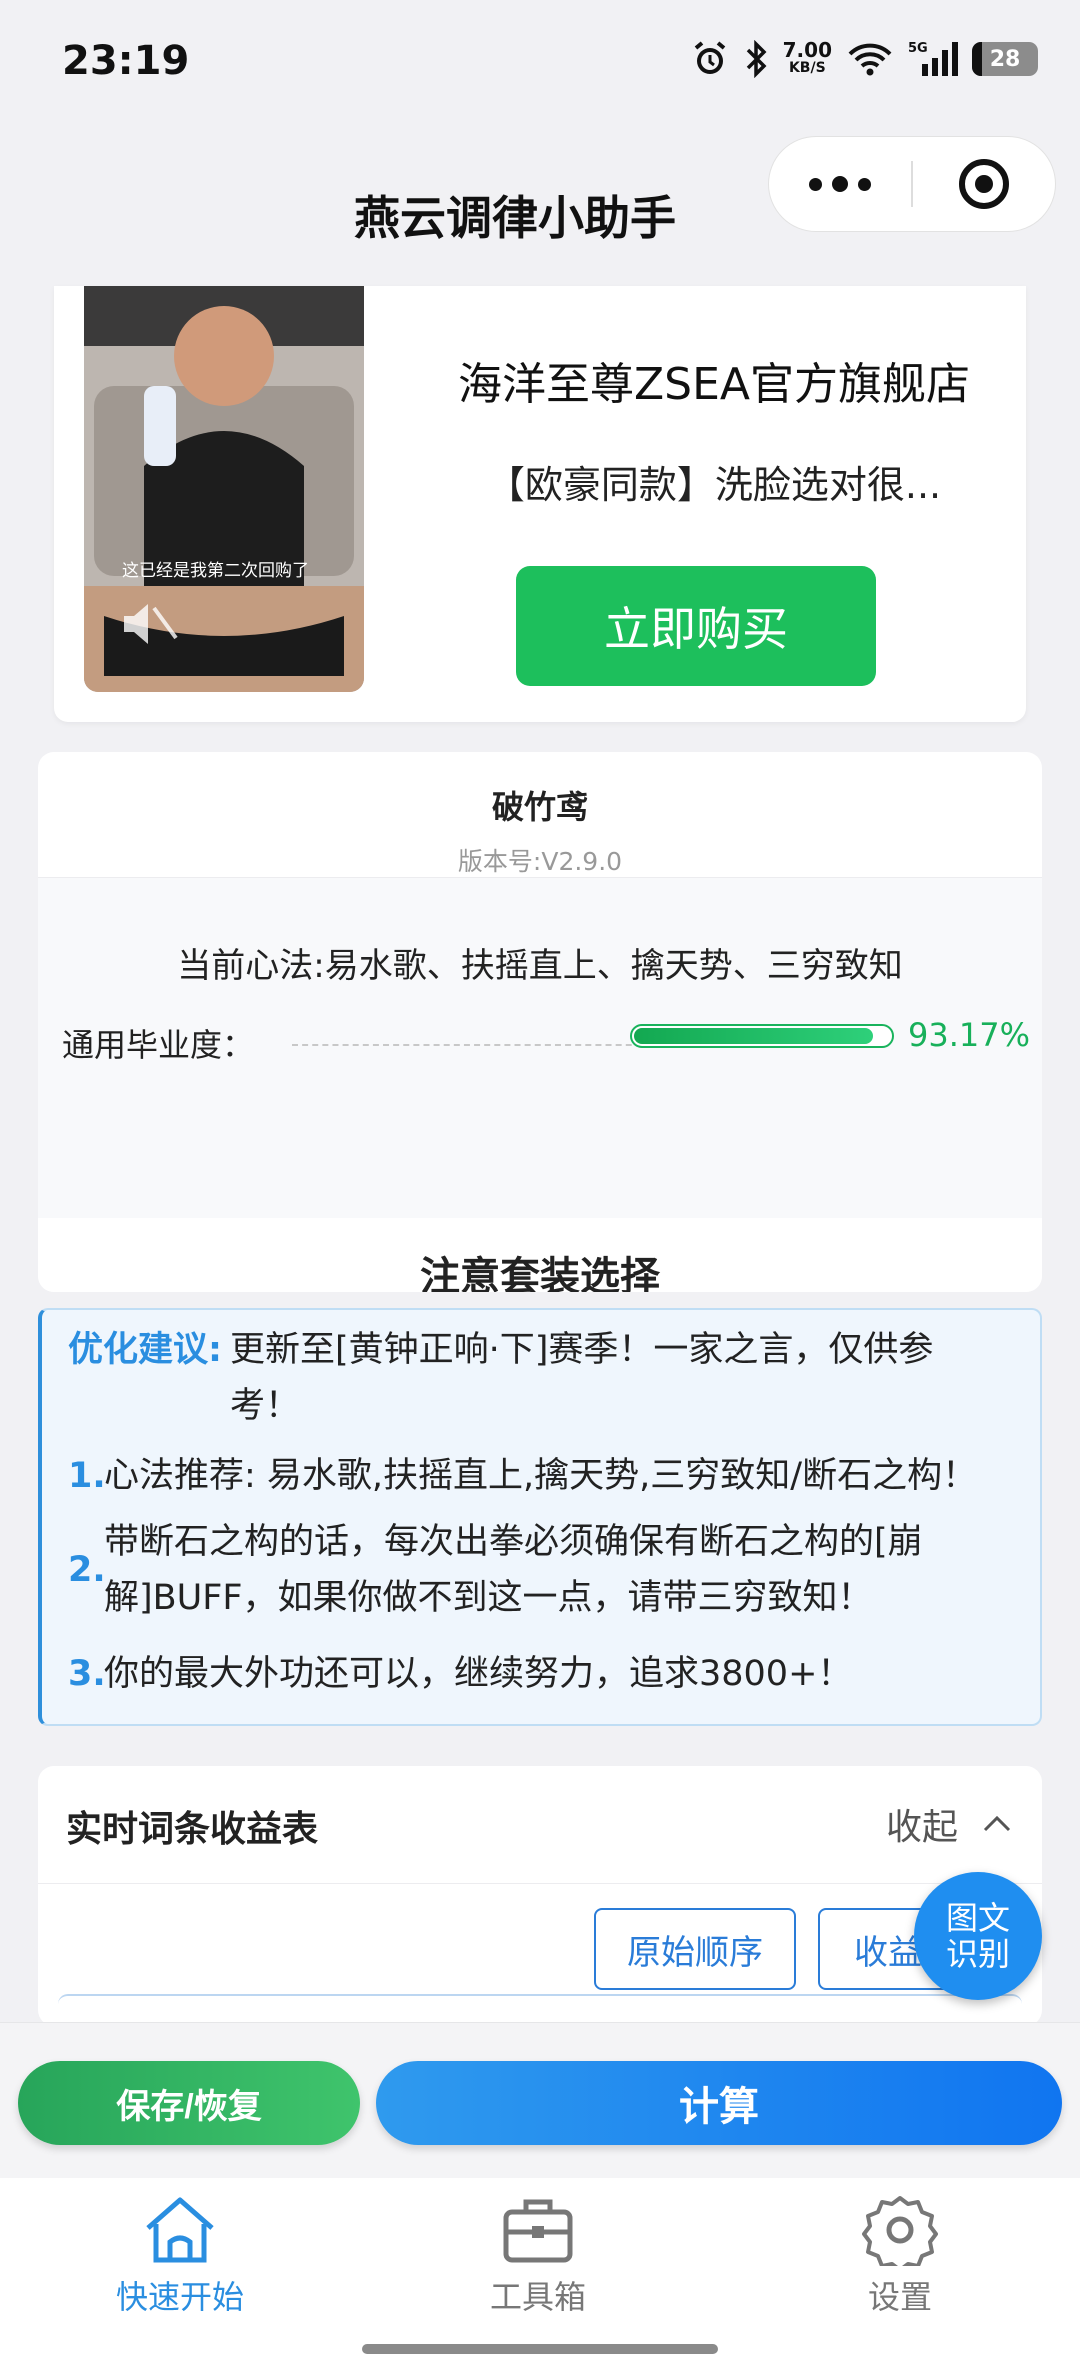  What do you see at coordinates (912, 184) in the screenshot?
I see `miniprogram-capsule` at bounding box center [912, 184].